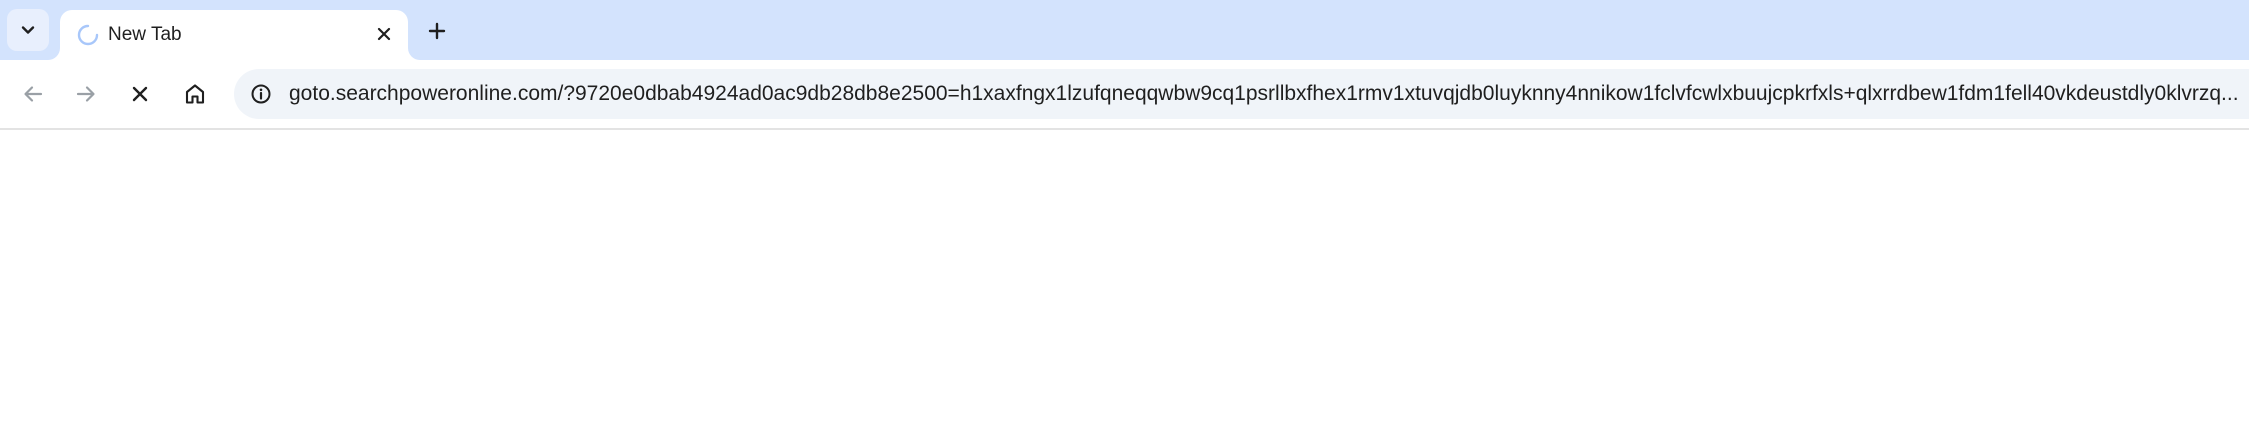 The height and width of the screenshot is (437, 2249). I want to click on arrow-right-icon, so click(85, 94).